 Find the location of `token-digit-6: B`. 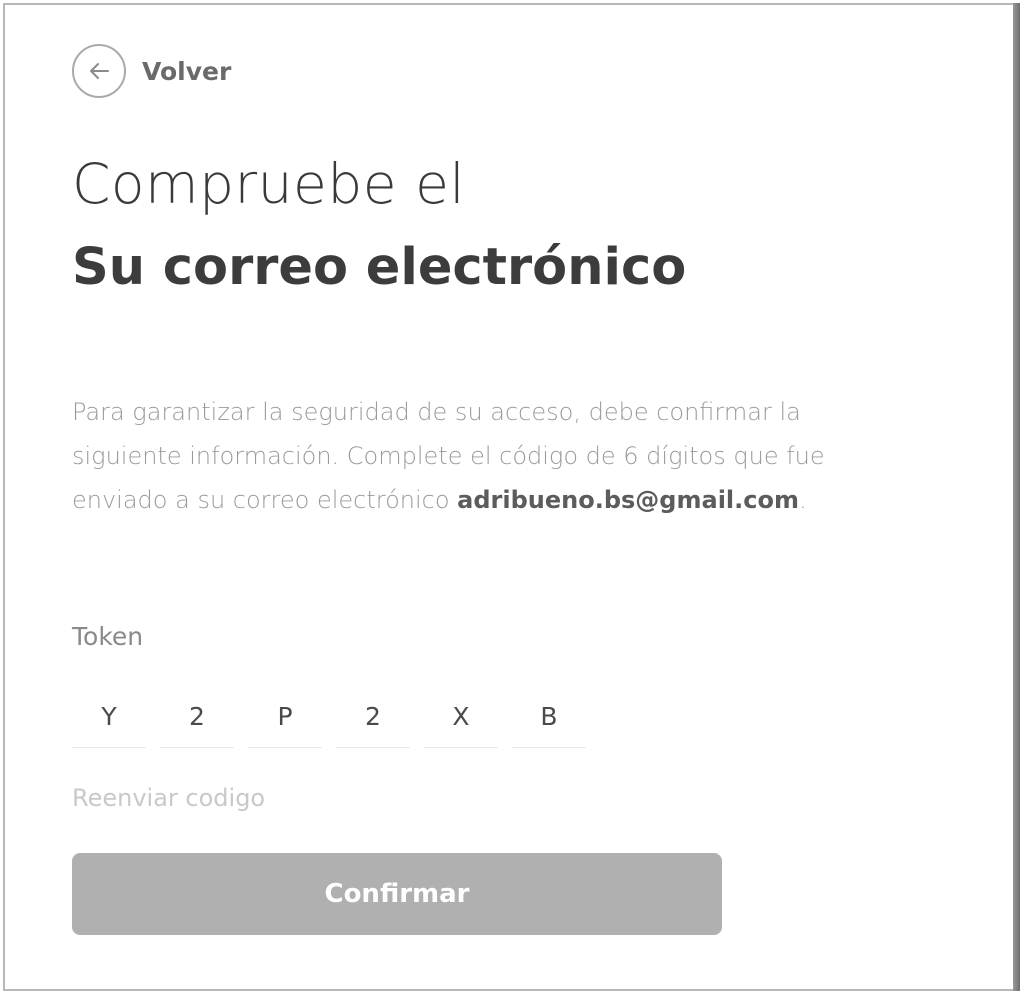

token-digit-6: B is located at coordinates (549, 717).